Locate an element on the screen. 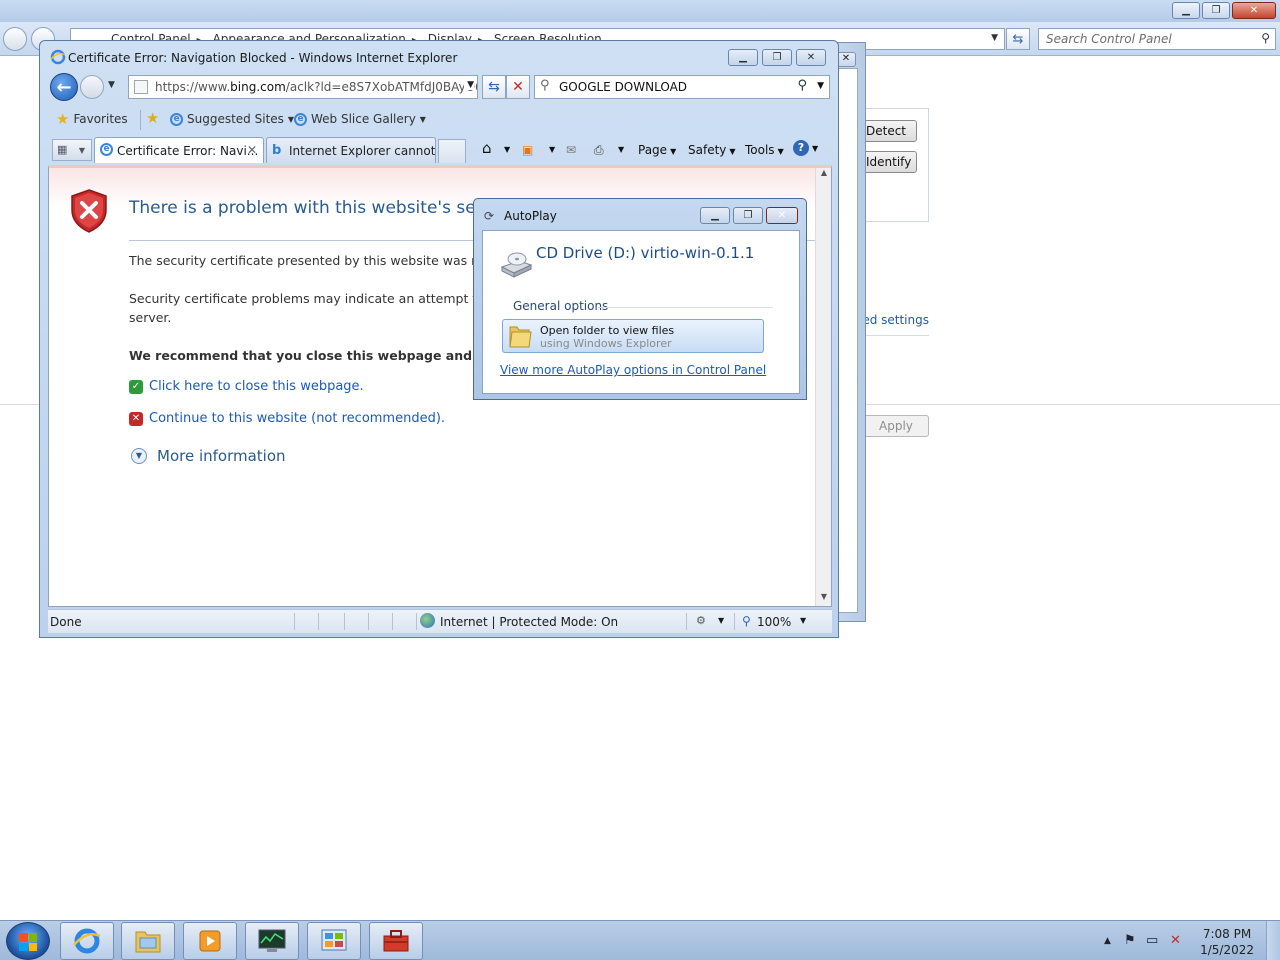 The height and width of the screenshot is (960, 1280). feeds-icon: ▣ is located at coordinates (527, 150).